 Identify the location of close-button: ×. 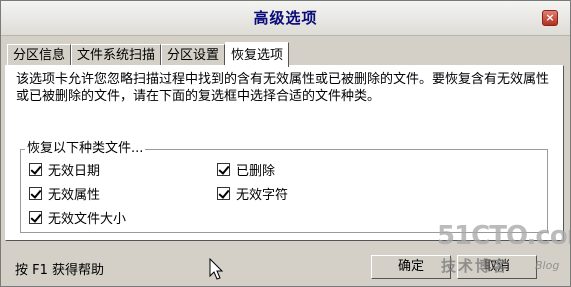
(550, 18).